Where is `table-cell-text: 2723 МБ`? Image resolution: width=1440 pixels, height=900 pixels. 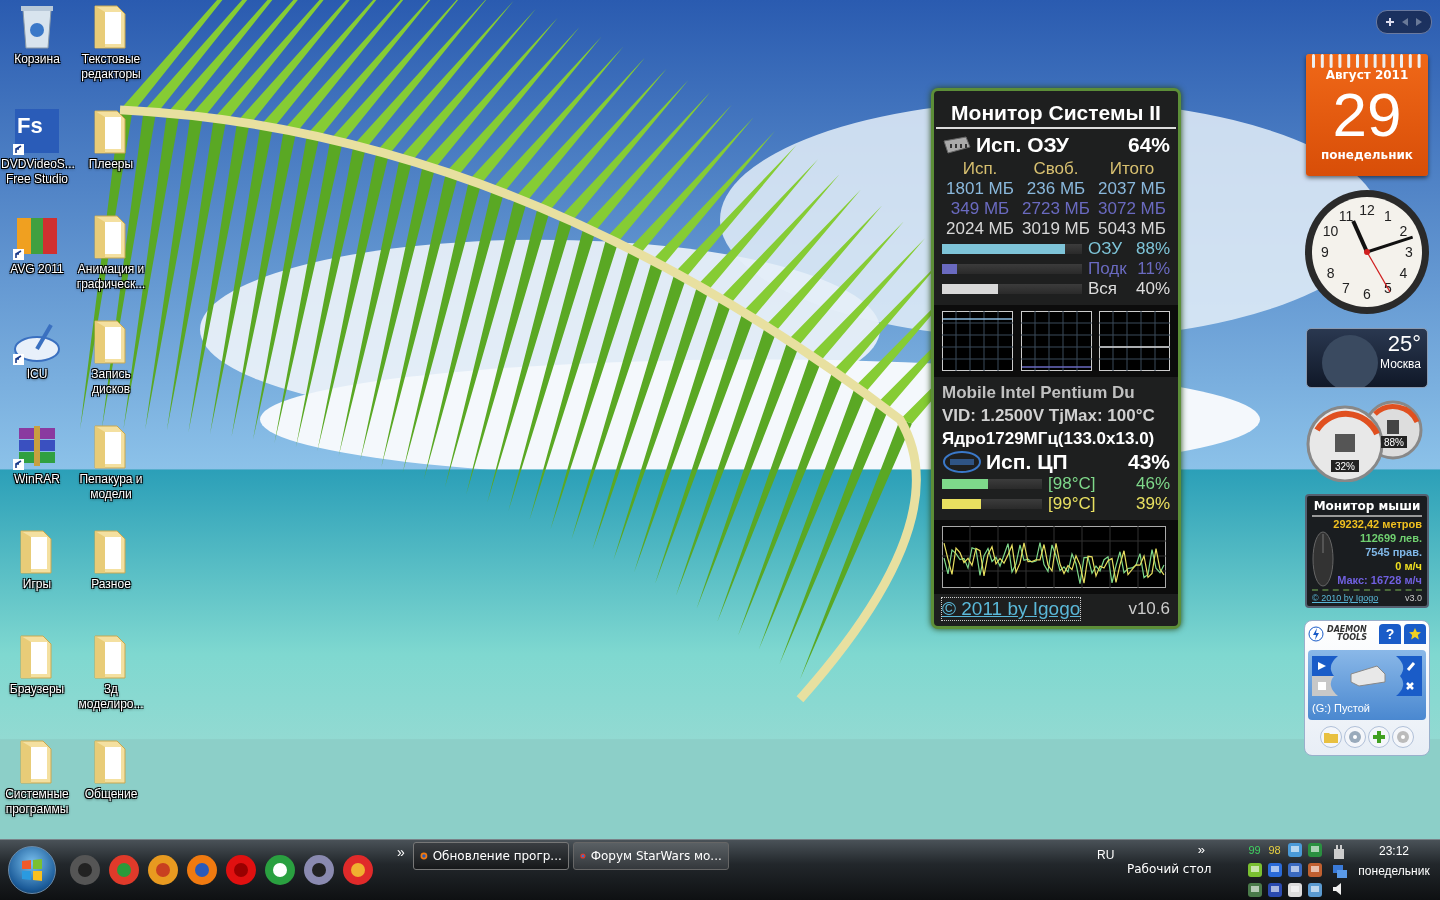 table-cell-text: 2723 МБ is located at coordinates (1056, 209).